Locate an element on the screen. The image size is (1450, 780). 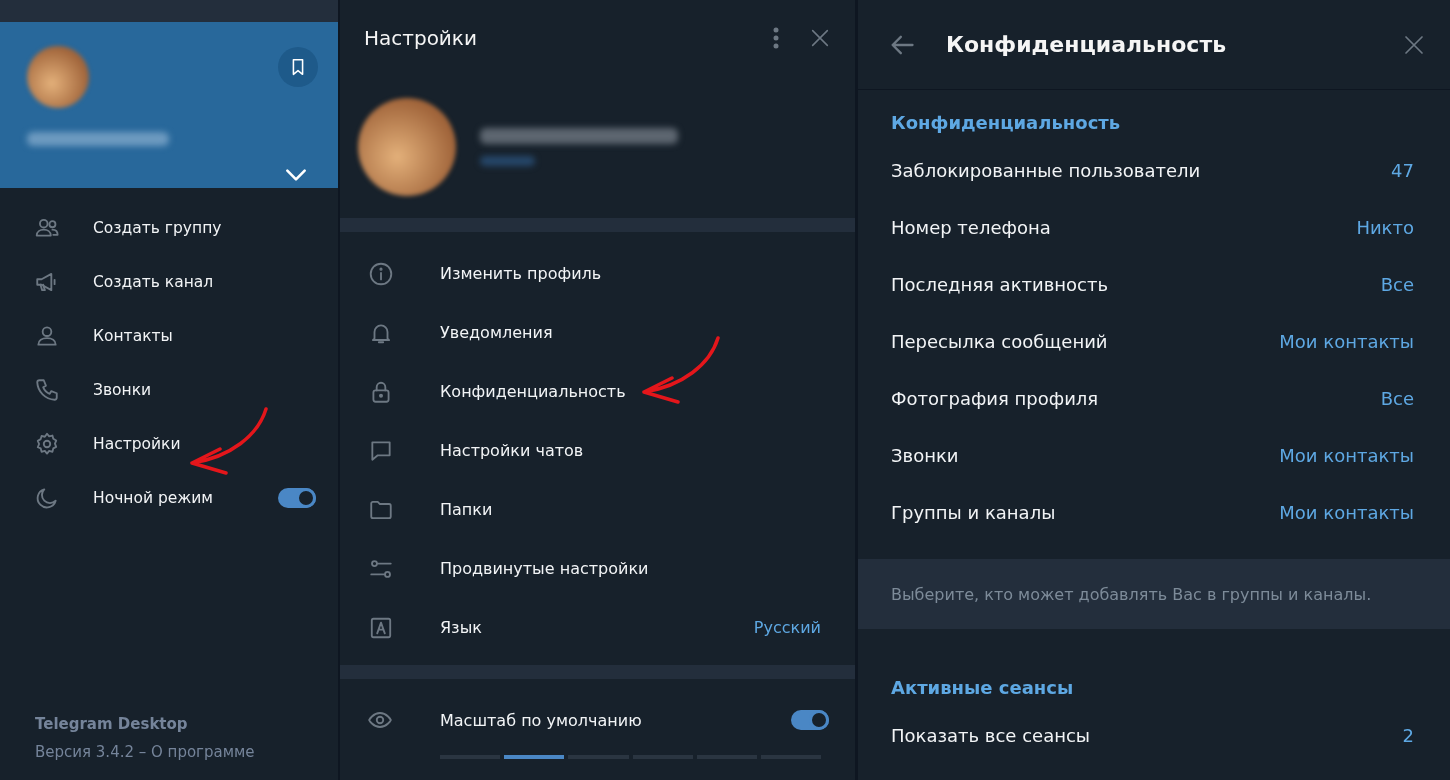
settings-icon is located at coordinates (47, 444).